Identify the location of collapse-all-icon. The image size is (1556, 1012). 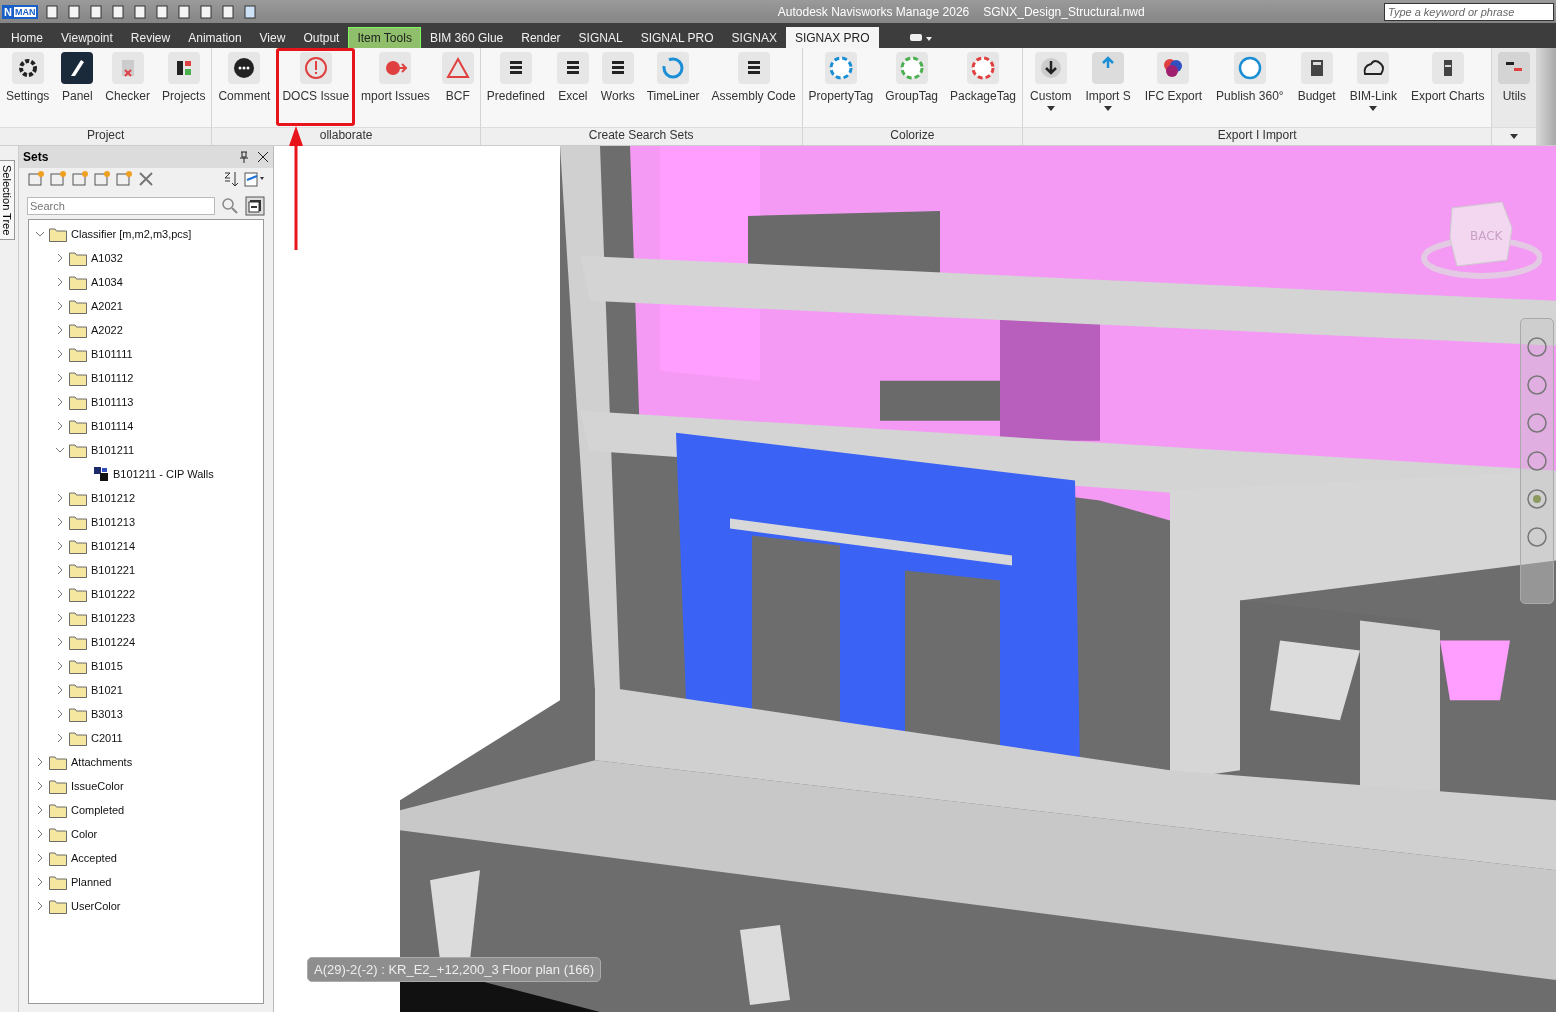
(255, 206).